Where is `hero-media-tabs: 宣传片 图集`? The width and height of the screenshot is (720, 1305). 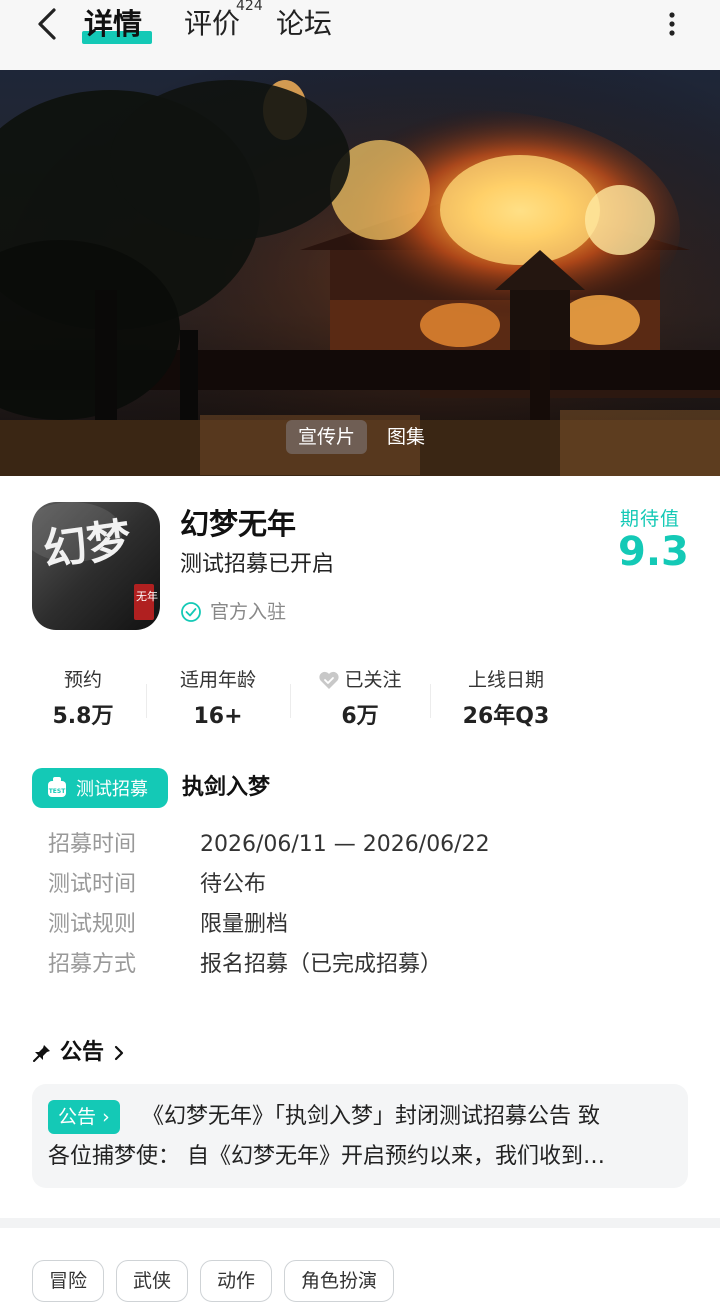 hero-media-tabs: 宣传片 图集 is located at coordinates (361, 437).